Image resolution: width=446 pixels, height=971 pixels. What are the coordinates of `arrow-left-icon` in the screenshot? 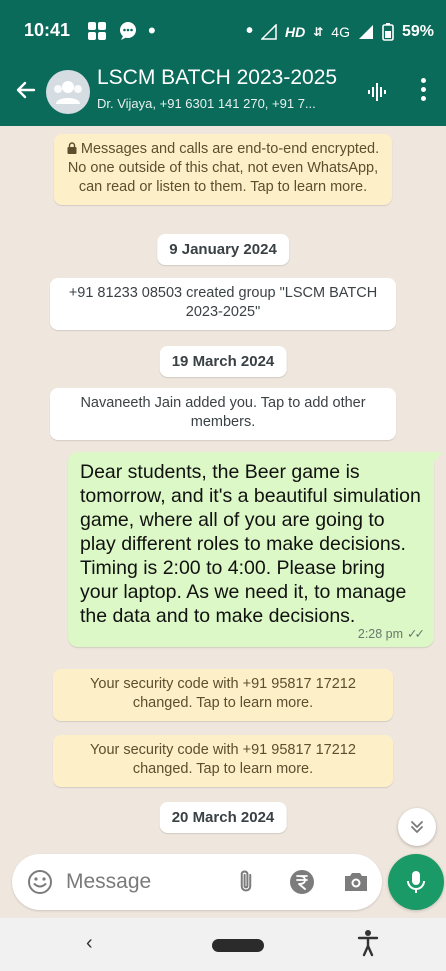 It's located at (26, 92).